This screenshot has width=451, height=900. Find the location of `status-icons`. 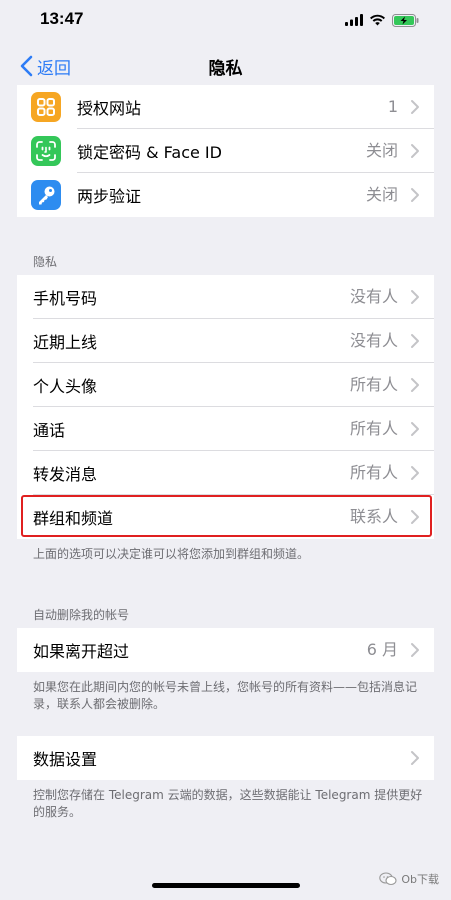

status-icons is located at coordinates (382, 20).